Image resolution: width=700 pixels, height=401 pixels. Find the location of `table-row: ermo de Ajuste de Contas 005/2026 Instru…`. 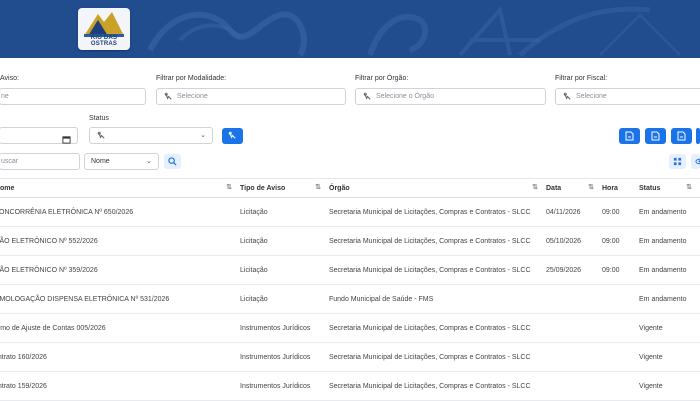

table-row: ermo de Ajuste de Contas 005/2026 Instru… is located at coordinates (350, 328).